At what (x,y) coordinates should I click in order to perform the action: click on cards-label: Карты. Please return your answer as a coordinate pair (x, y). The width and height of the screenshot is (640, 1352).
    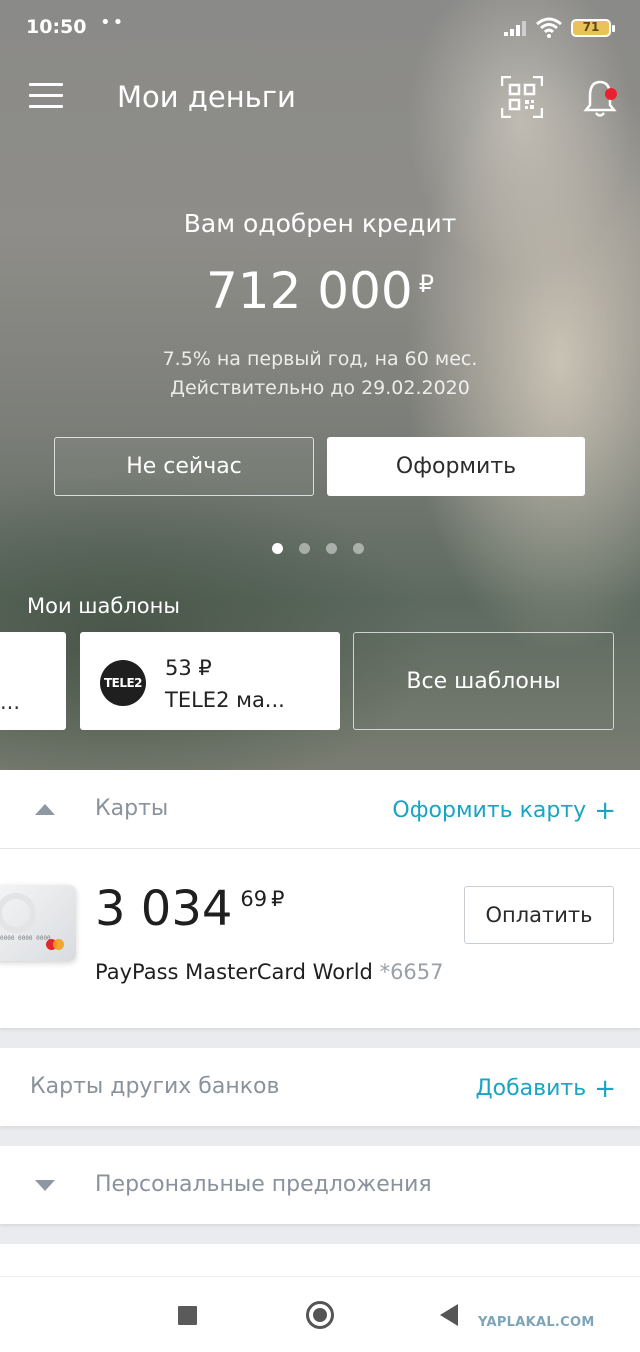
    Looking at the image, I should click on (132, 808).